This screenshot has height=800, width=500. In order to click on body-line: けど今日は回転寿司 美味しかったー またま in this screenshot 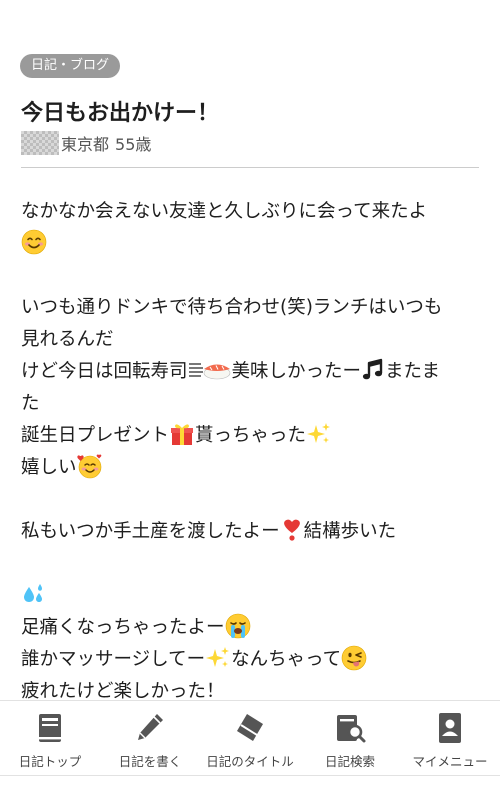, I will do `click(251, 372)`.